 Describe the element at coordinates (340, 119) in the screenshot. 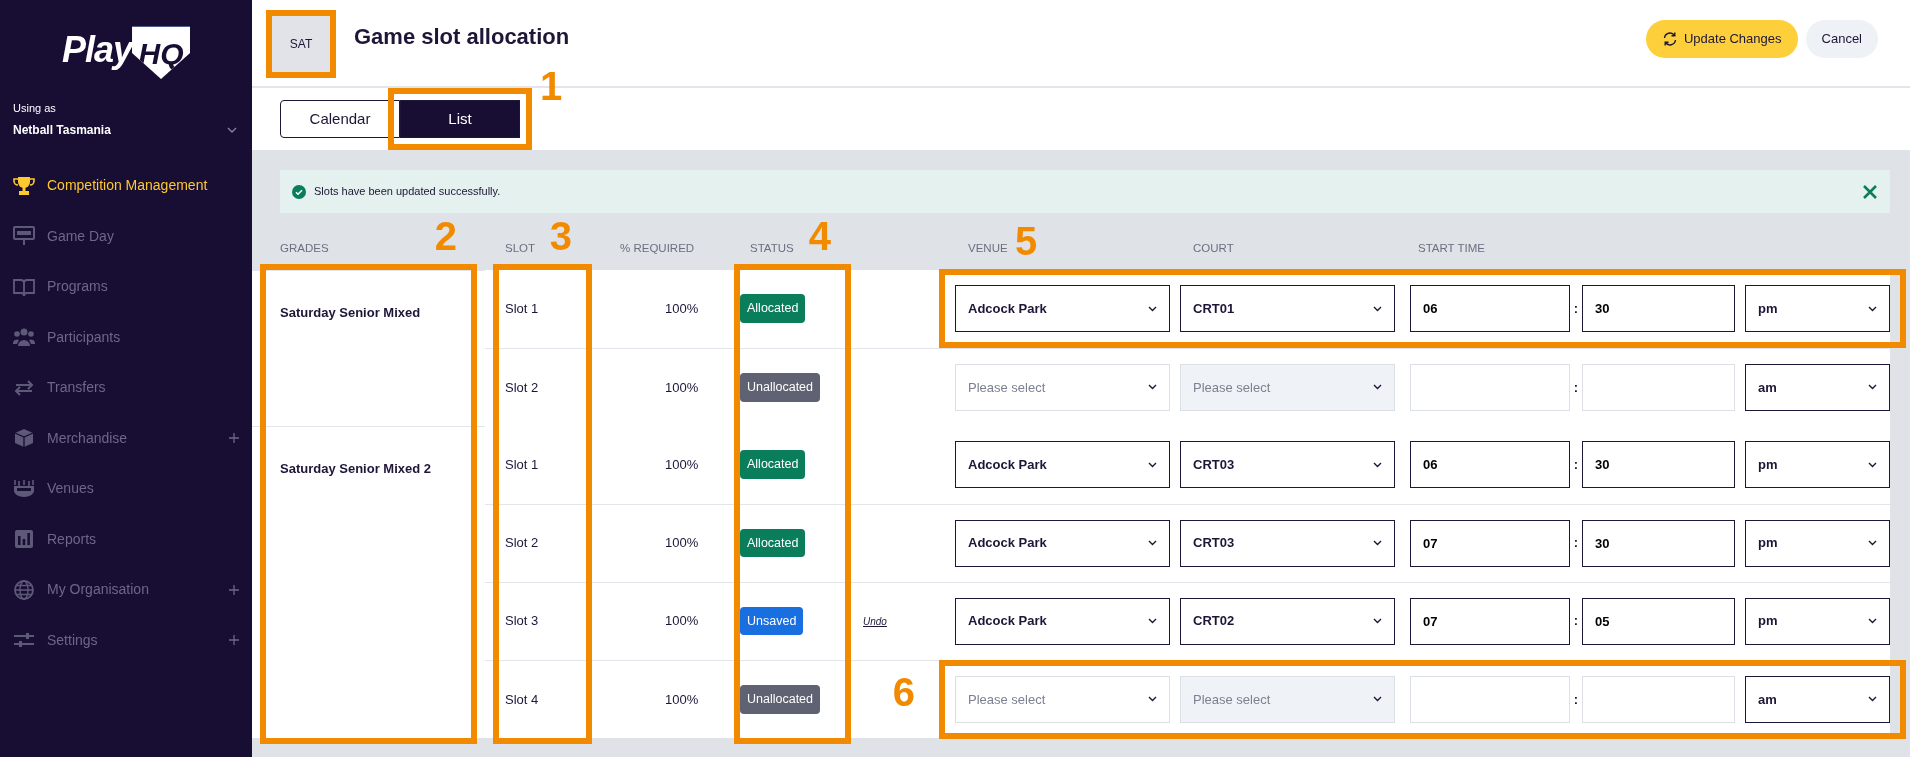

I see `view-tab: Calendar` at that location.